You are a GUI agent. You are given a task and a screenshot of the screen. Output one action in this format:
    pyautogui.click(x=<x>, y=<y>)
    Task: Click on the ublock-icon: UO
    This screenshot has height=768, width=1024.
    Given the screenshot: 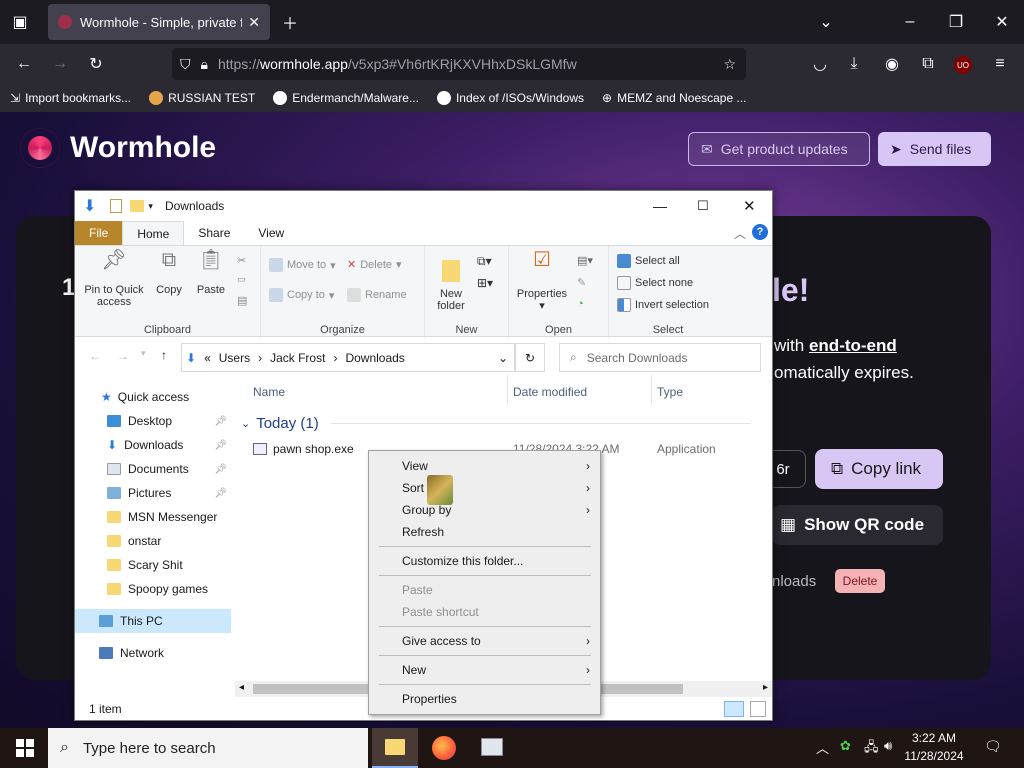 What is the action you would take?
    pyautogui.click(x=963, y=65)
    